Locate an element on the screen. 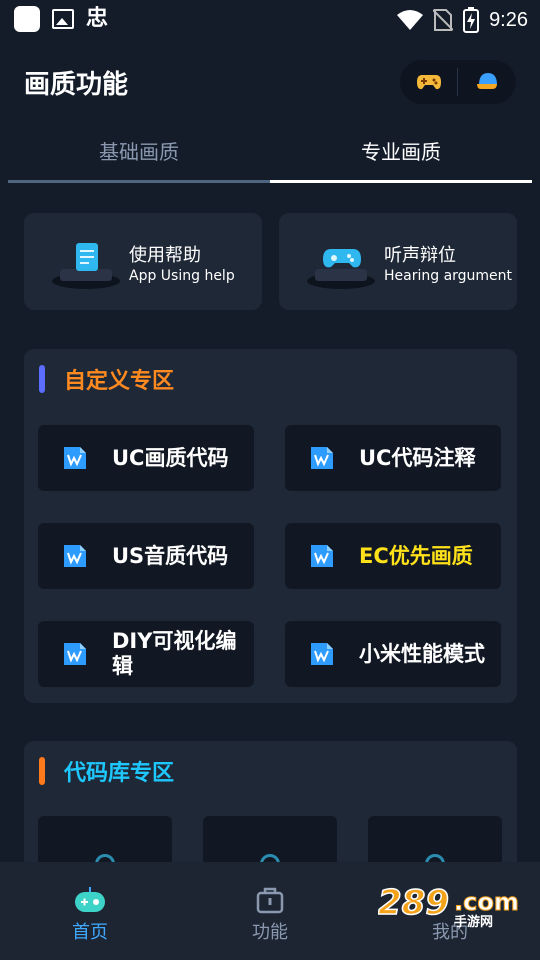 The height and width of the screenshot is (960, 540). help-card-usage: 使用帮助 App Using help is located at coordinates (143, 261).